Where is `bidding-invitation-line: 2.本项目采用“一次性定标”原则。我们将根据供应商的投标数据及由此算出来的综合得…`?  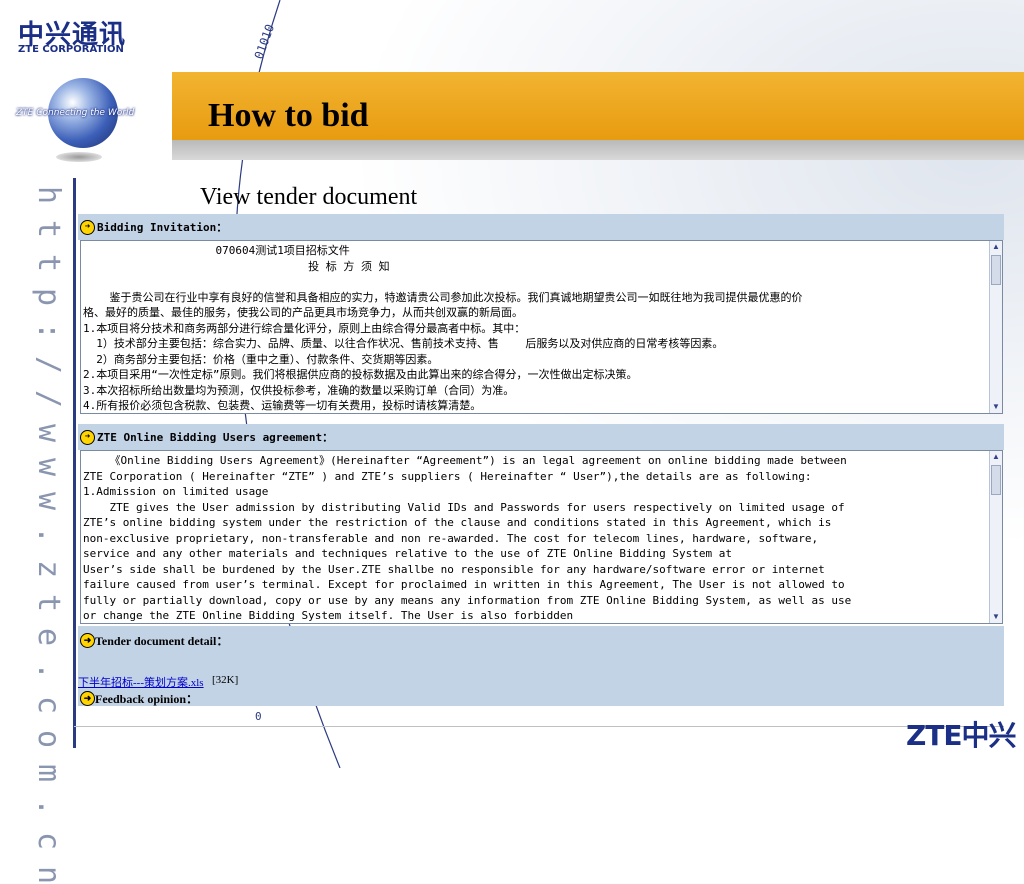
bidding-invitation-line: 2.本项目采用“一次性定标”原则。我们将根据供应商的投标数据及由此算出来的综合得… is located at coordinates (360, 374).